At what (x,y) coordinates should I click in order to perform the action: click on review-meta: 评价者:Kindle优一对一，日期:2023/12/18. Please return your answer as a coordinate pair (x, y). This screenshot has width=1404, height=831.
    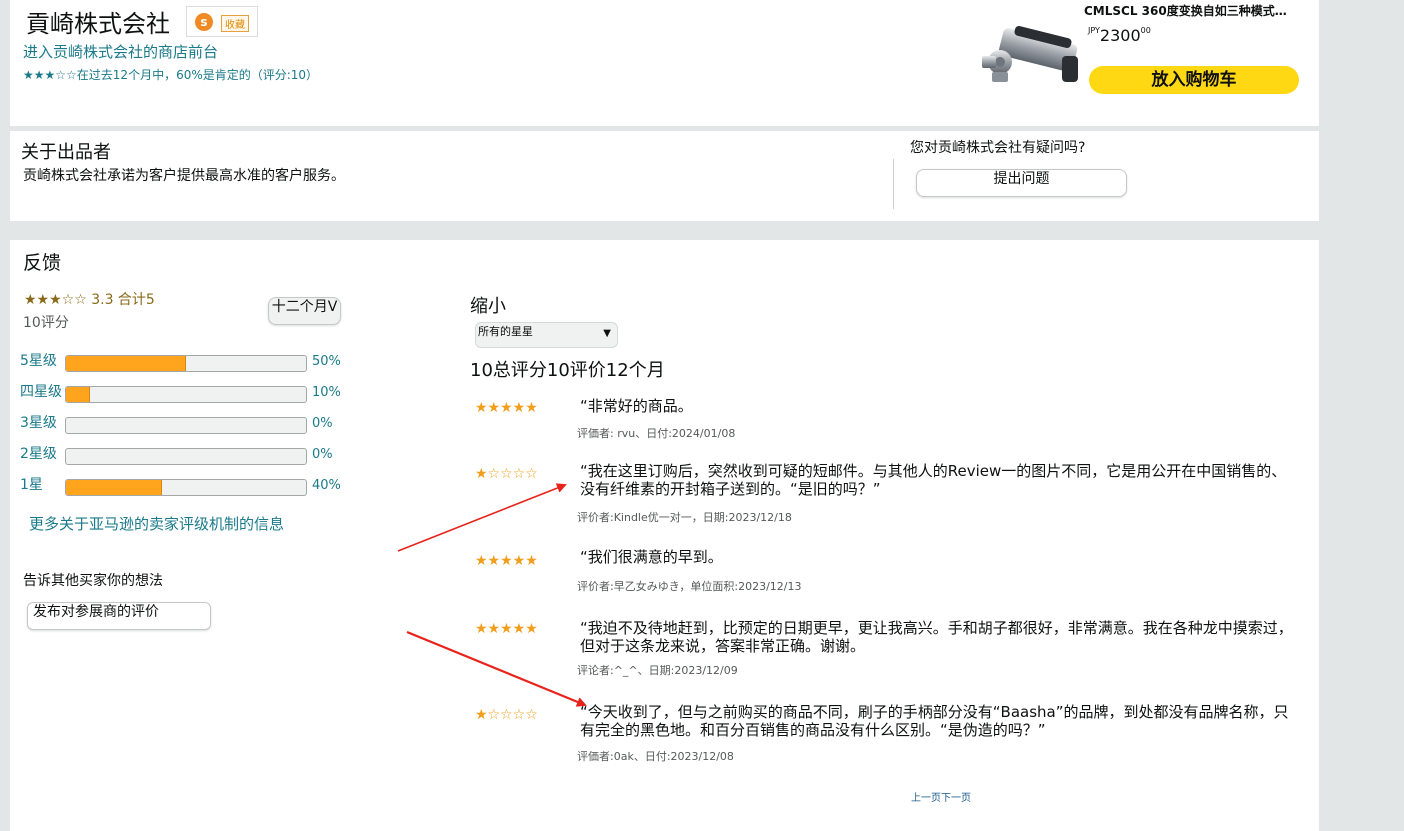
    Looking at the image, I should click on (684, 517).